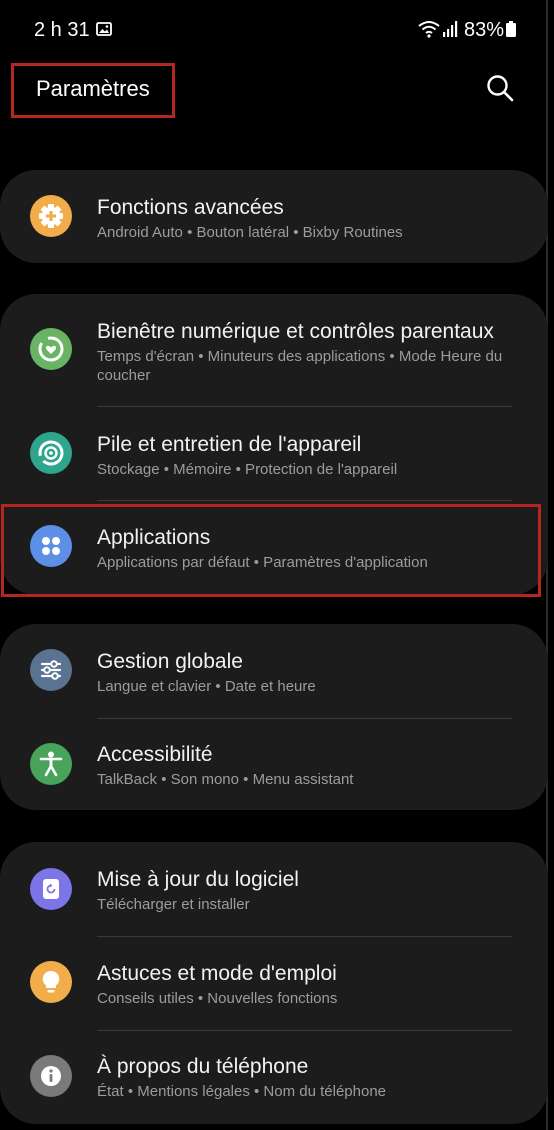  I want to click on row-title: Mise à jour du logiciel, so click(198, 879).